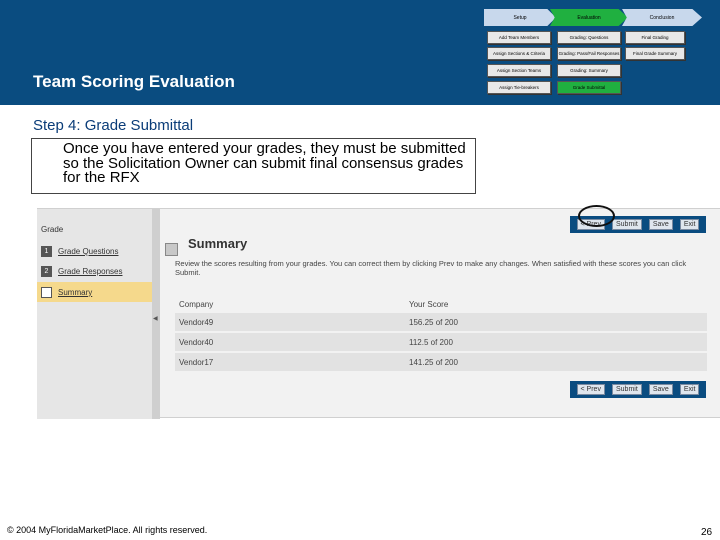 The image size is (720, 540). I want to click on prev-button: < Prev, so click(590, 389).